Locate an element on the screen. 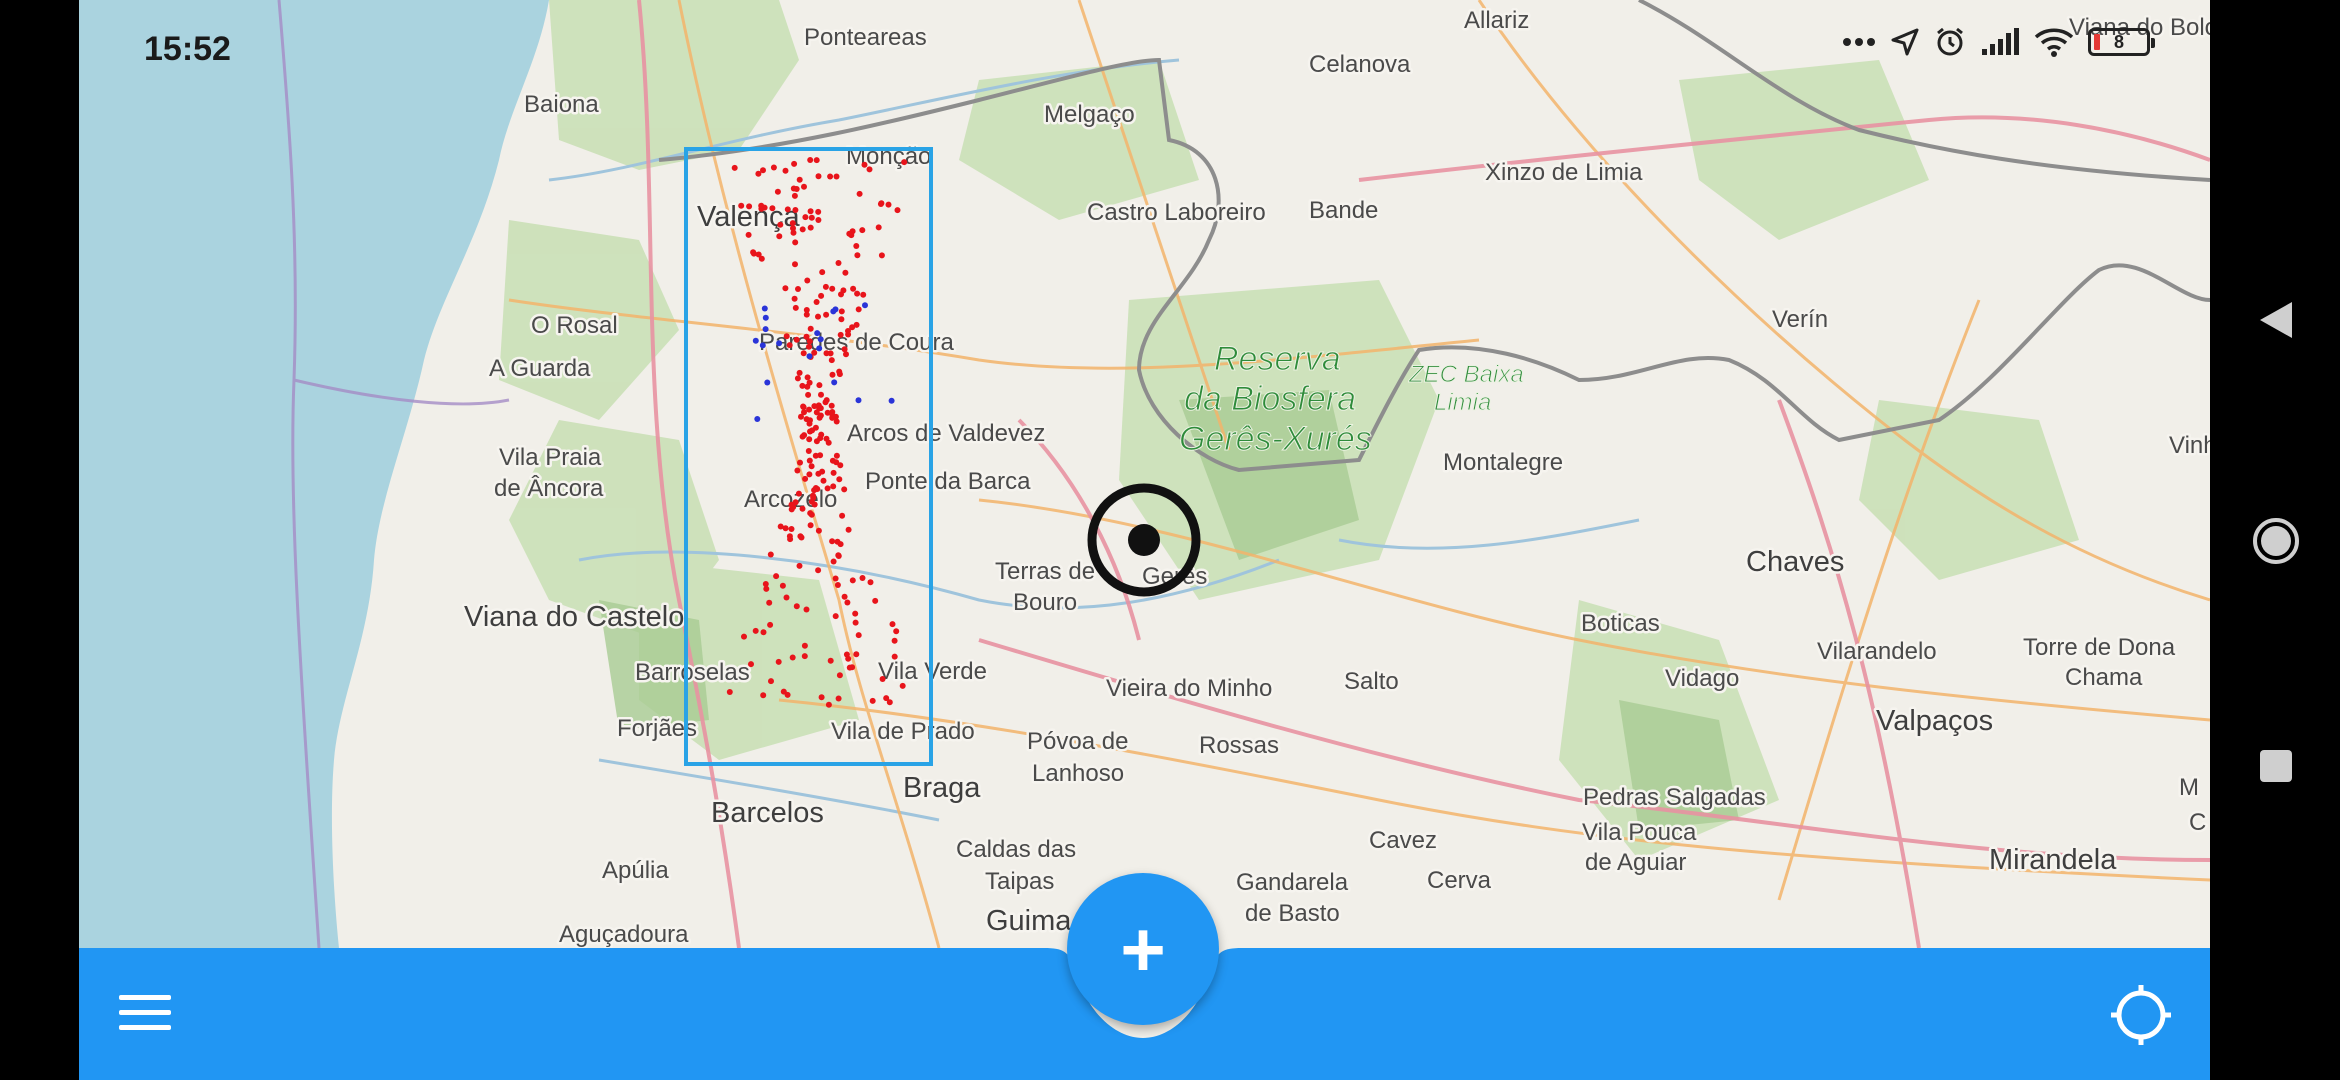 This screenshot has height=1080, width=2340. home-circle-icon is located at coordinates (2276, 541).